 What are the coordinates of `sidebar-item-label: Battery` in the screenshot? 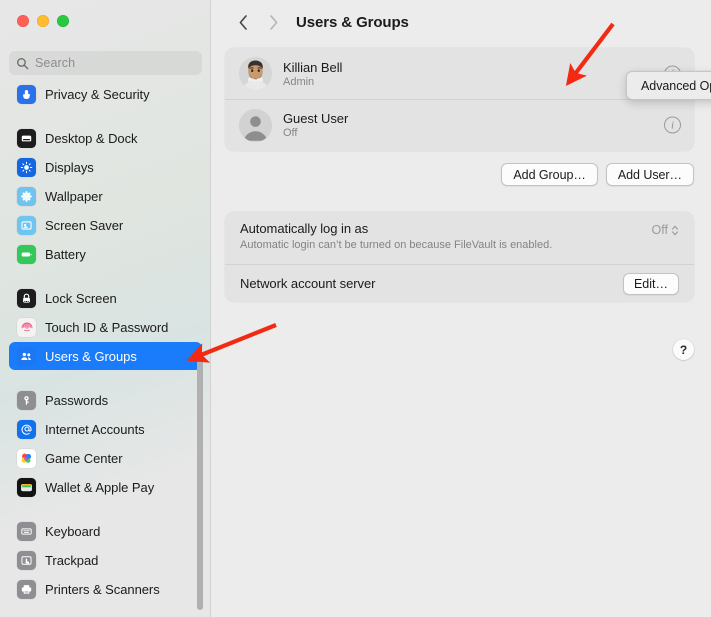 It's located at (65, 254).